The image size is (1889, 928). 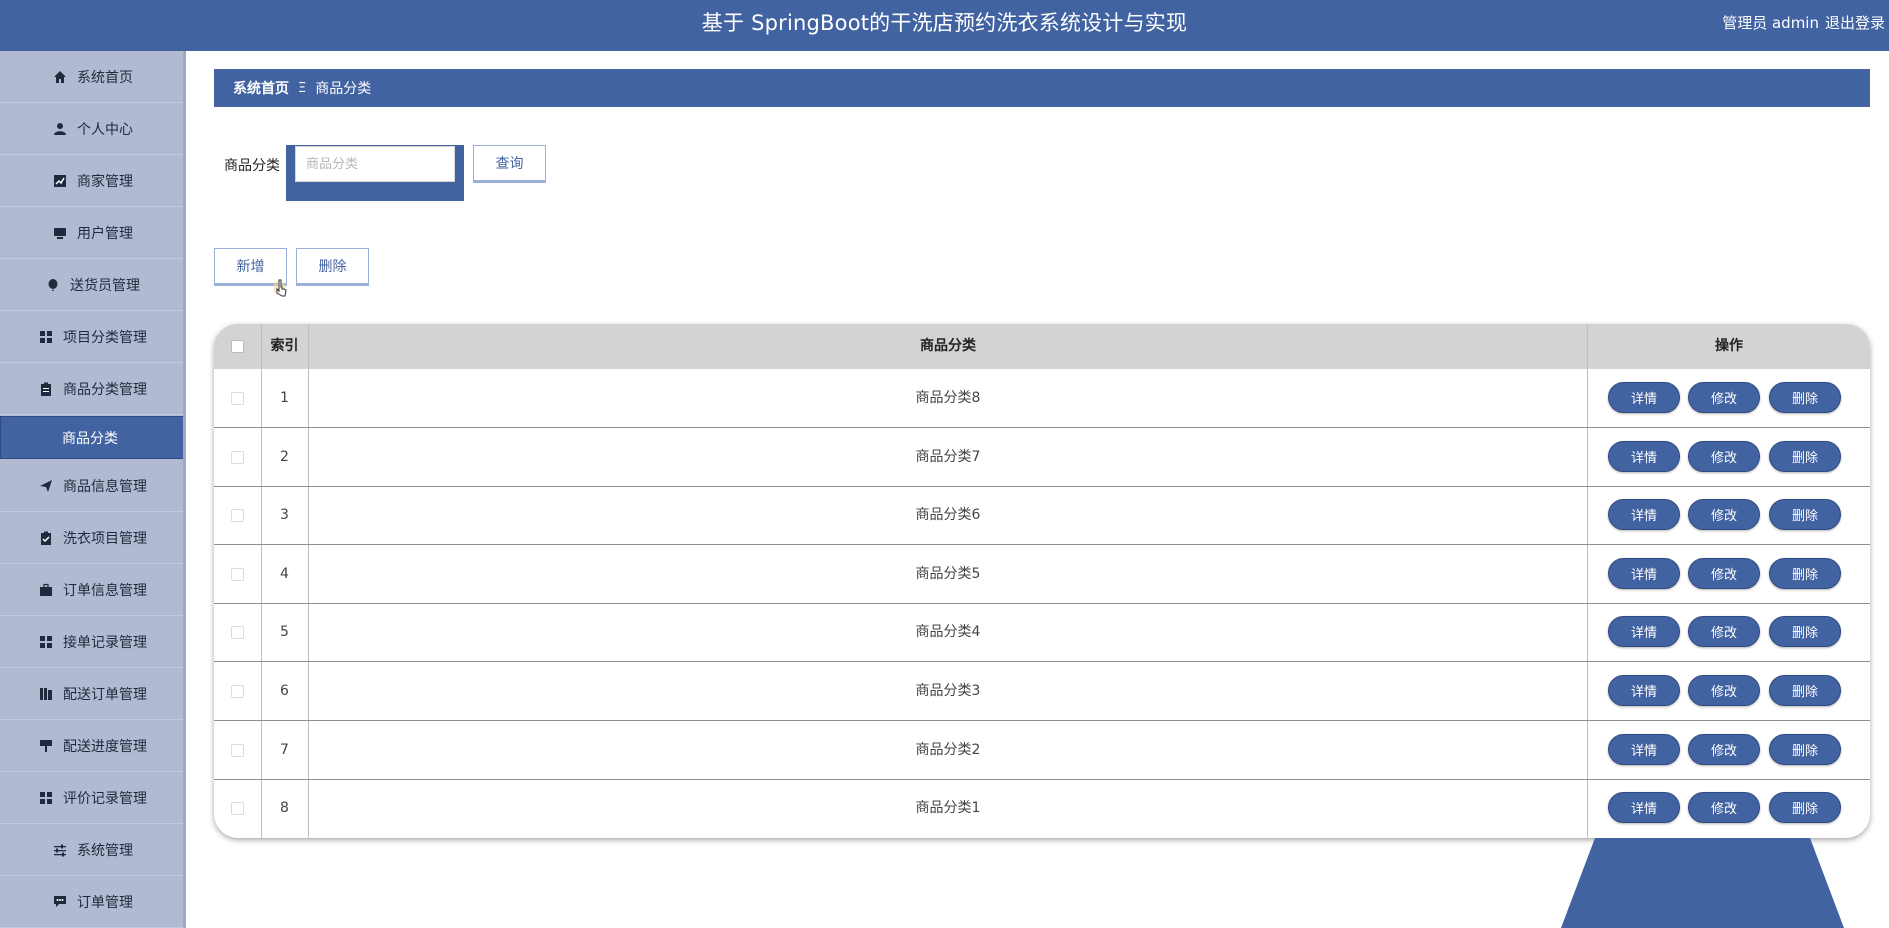 I want to click on breadcrumb-home-link: 系统首页, so click(x=261, y=88).